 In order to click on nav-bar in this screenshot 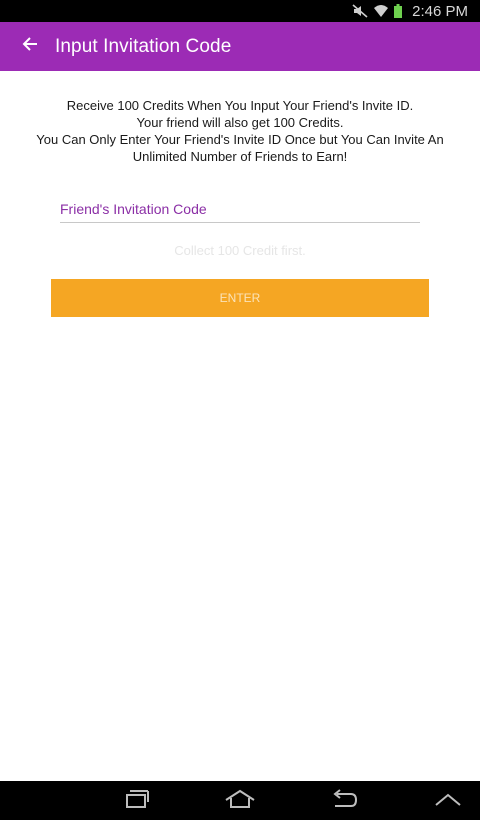, I will do `click(240, 800)`.